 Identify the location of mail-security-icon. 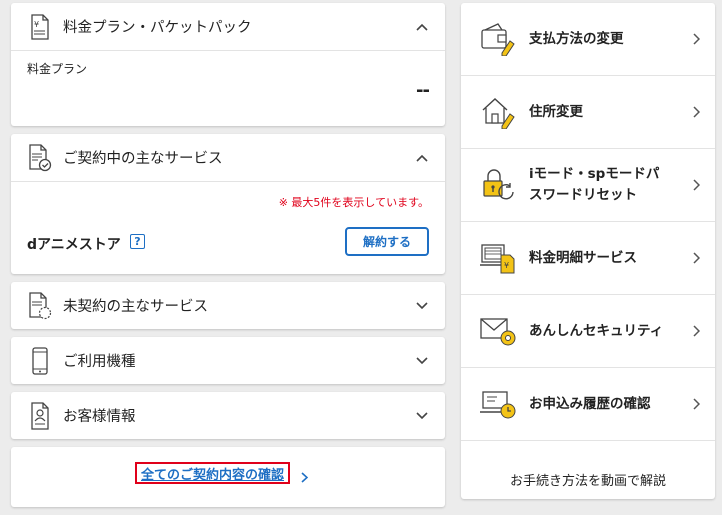
(498, 331).